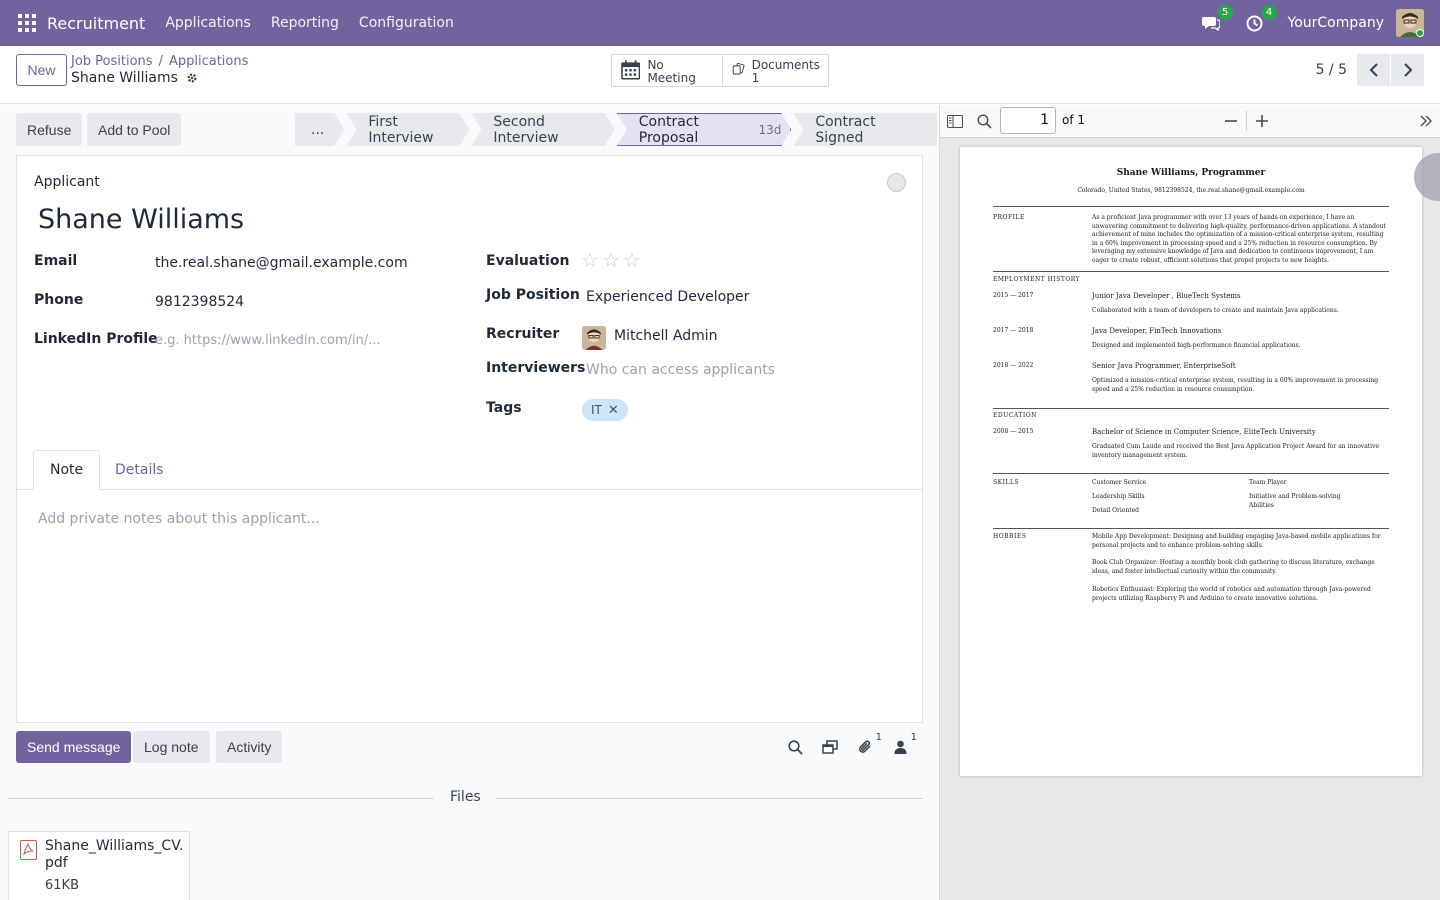 Image resolution: width=1440 pixels, height=900 pixels. Describe the element at coordinates (221, 798) in the screenshot. I see `separator-line` at that location.